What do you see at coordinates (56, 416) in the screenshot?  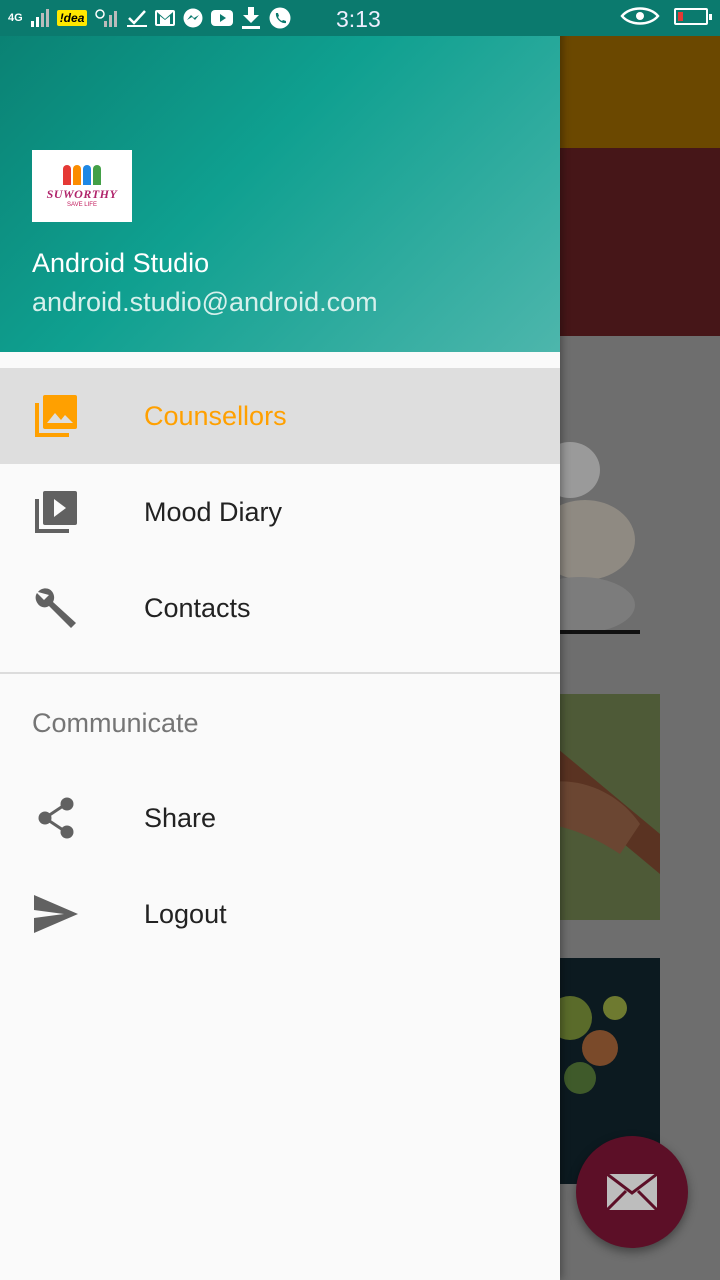 I see `photo-library-icon` at bounding box center [56, 416].